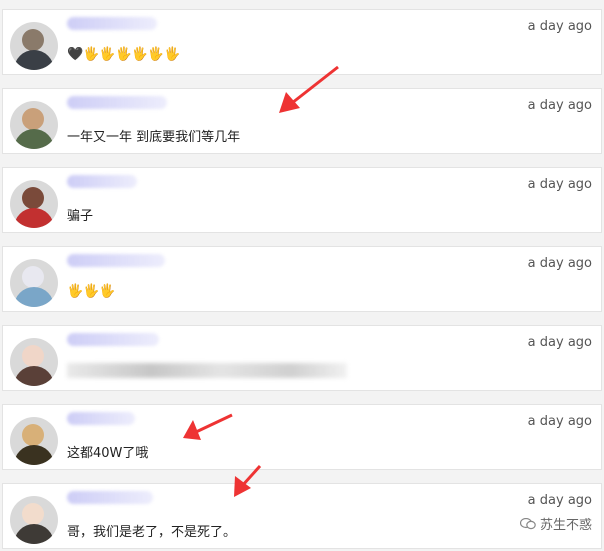 This screenshot has width=604, height=551. What do you see at coordinates (565, 525) in the screenshot?
I see `watermark-text: 苏生不惑` at bounding box center [565, 525].